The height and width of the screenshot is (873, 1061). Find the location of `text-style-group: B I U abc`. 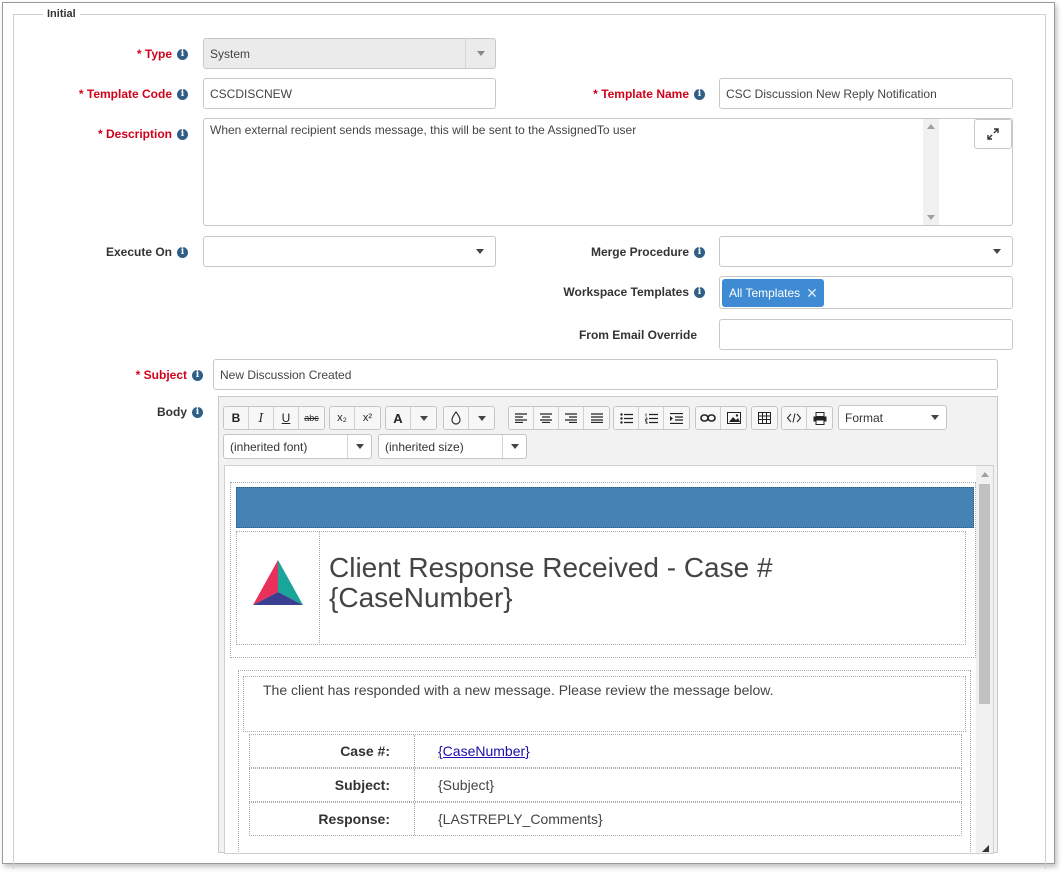

text-style-group: B I U abc is located at coordinates (274, 418).